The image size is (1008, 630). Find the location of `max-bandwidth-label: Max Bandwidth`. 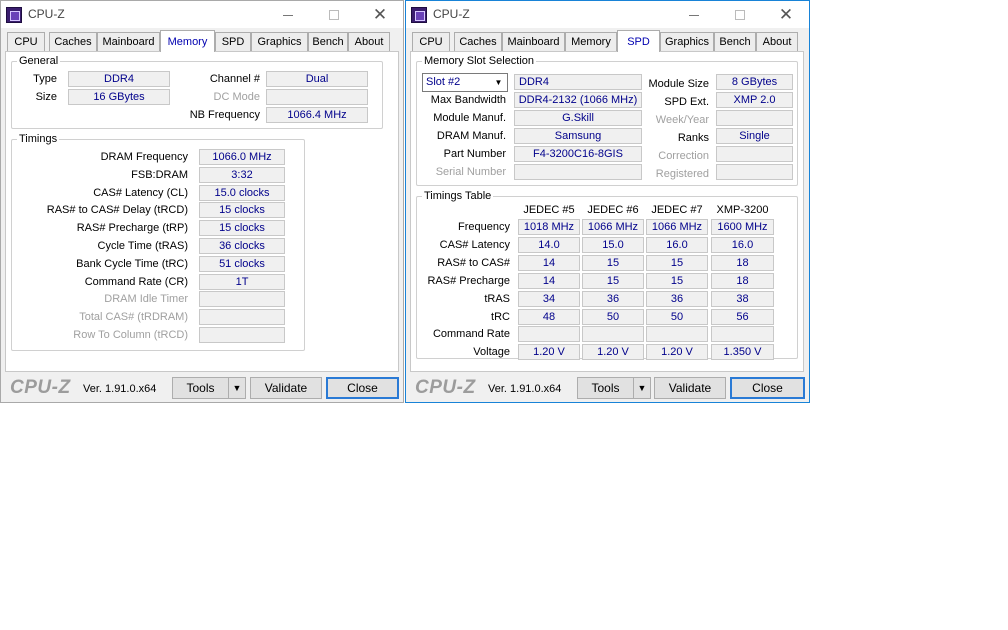

max-bandwidth-label: Max Bandwidth is located at coordinates (468, 100).